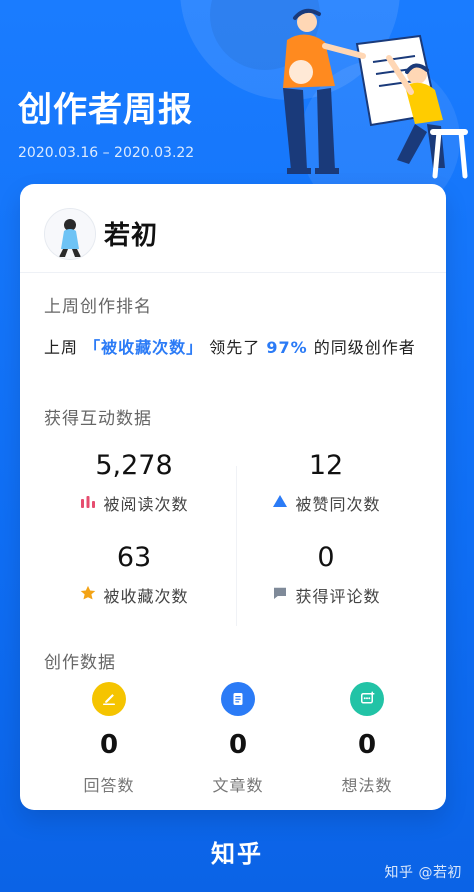 The height and width of the screenshot is (892, 474). What do you see at coordinates (80, 663) in the screenshot?
I see `section-title-creation: 创作数据` at bounding box center [80, 663].